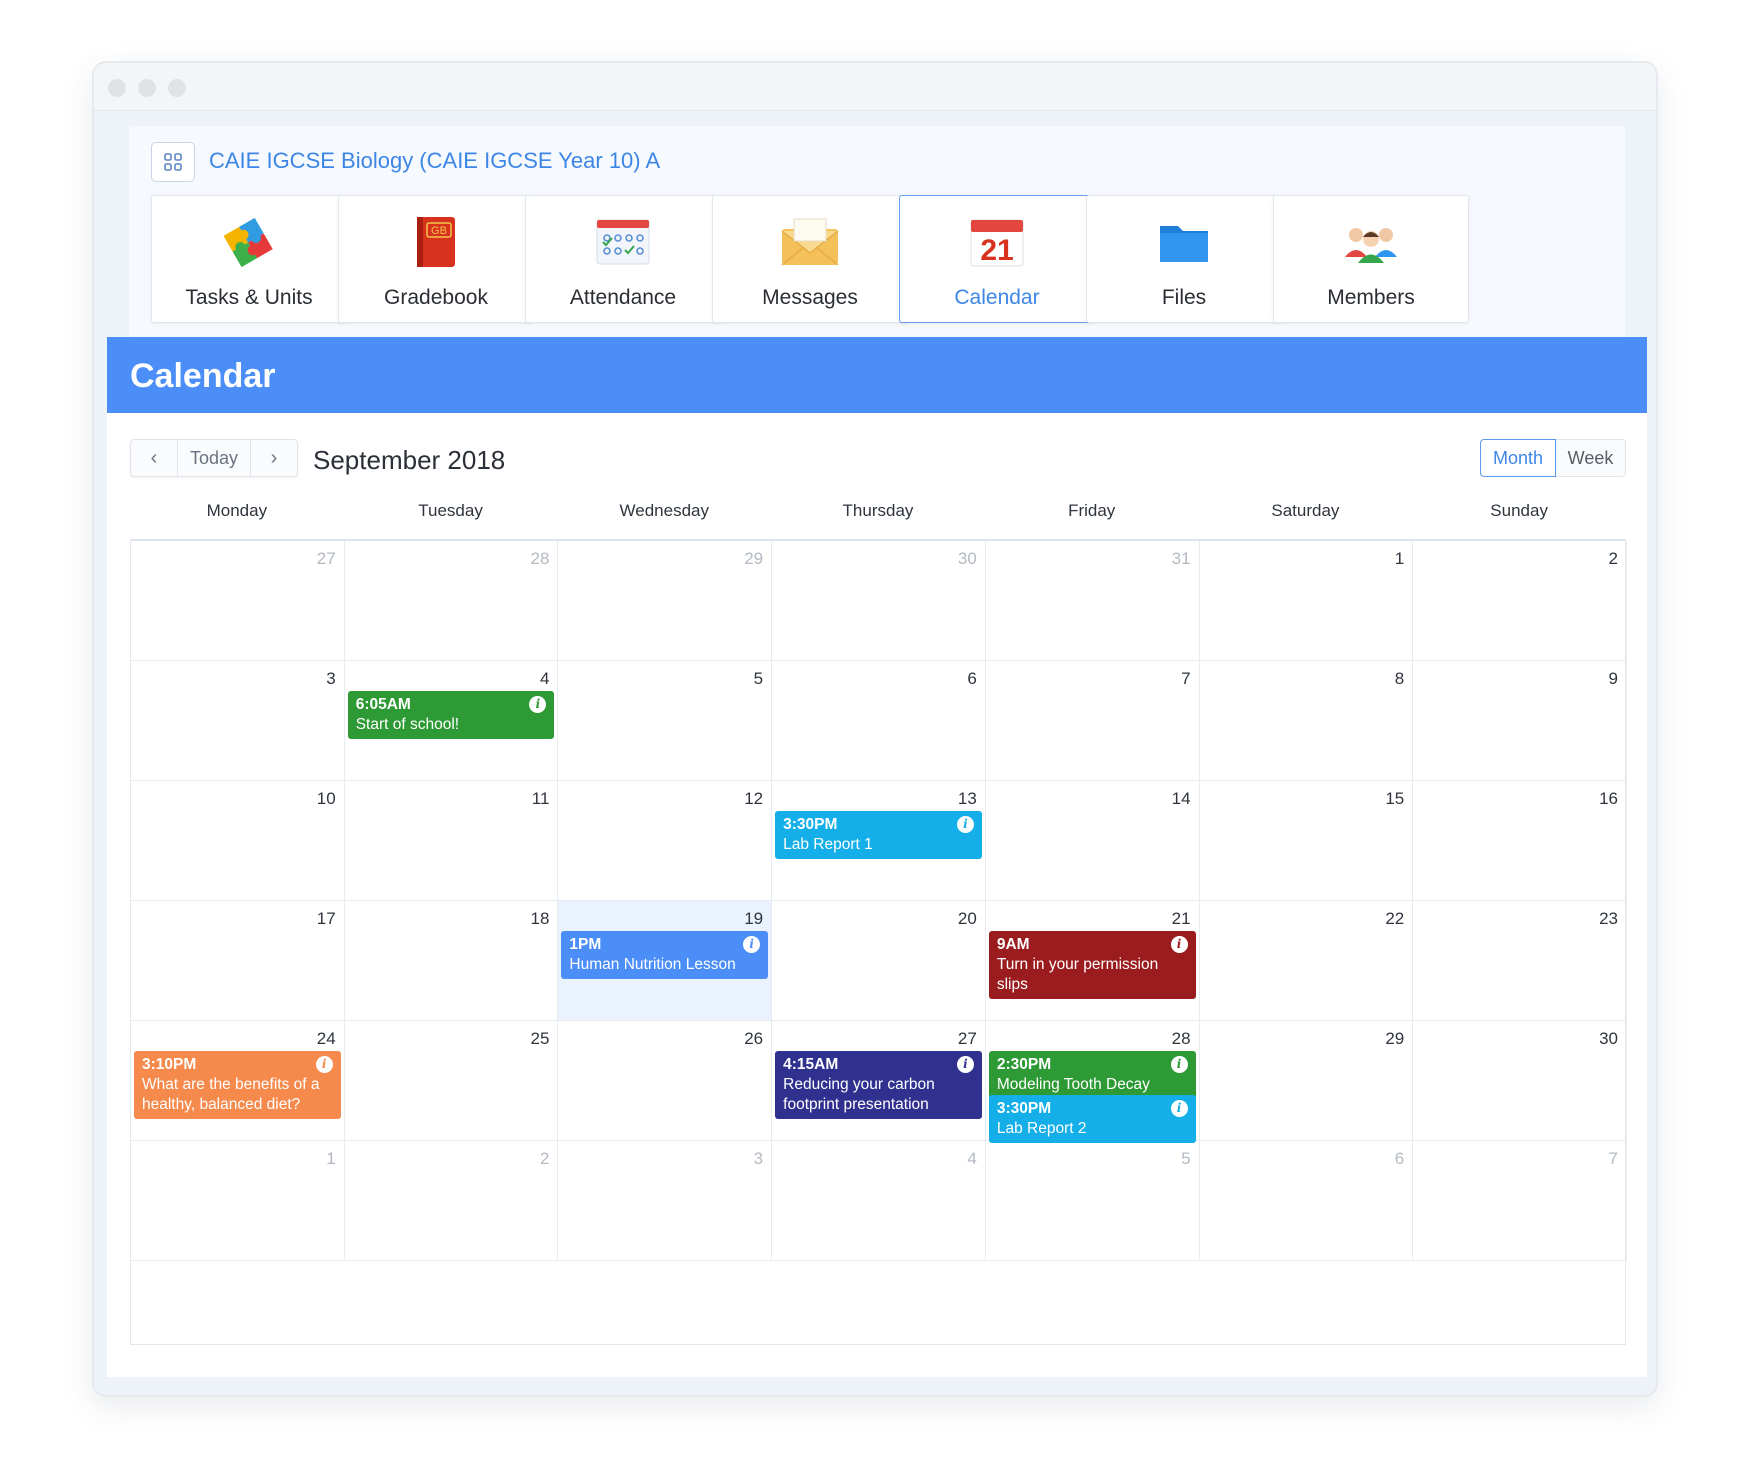 This screenshot has width=1746, height=1461. What do you see at coordinates (451, 715) in the screenshot?
I see `calendar-event: 6:05AM Start of school! i` at bounding box center [451, 715].